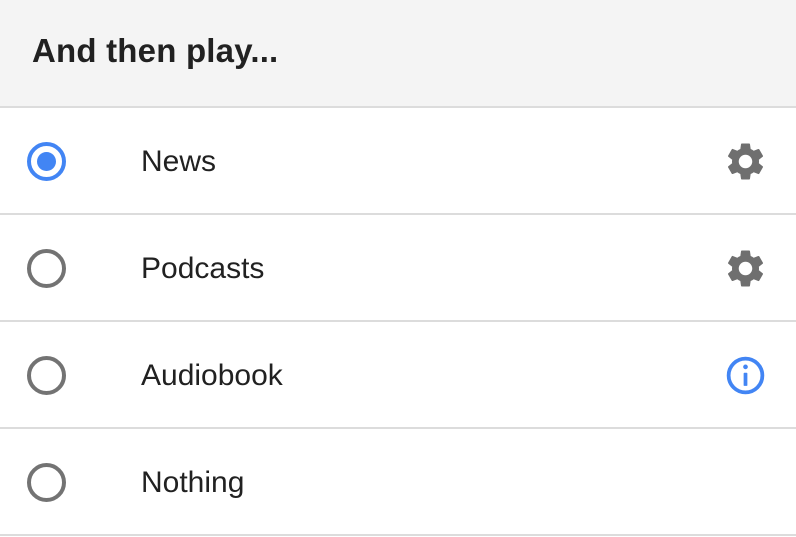 Image resolution: width=796 pixels, height=537 pixels. I want to click on option-label: Nothing, so click(193, 482).